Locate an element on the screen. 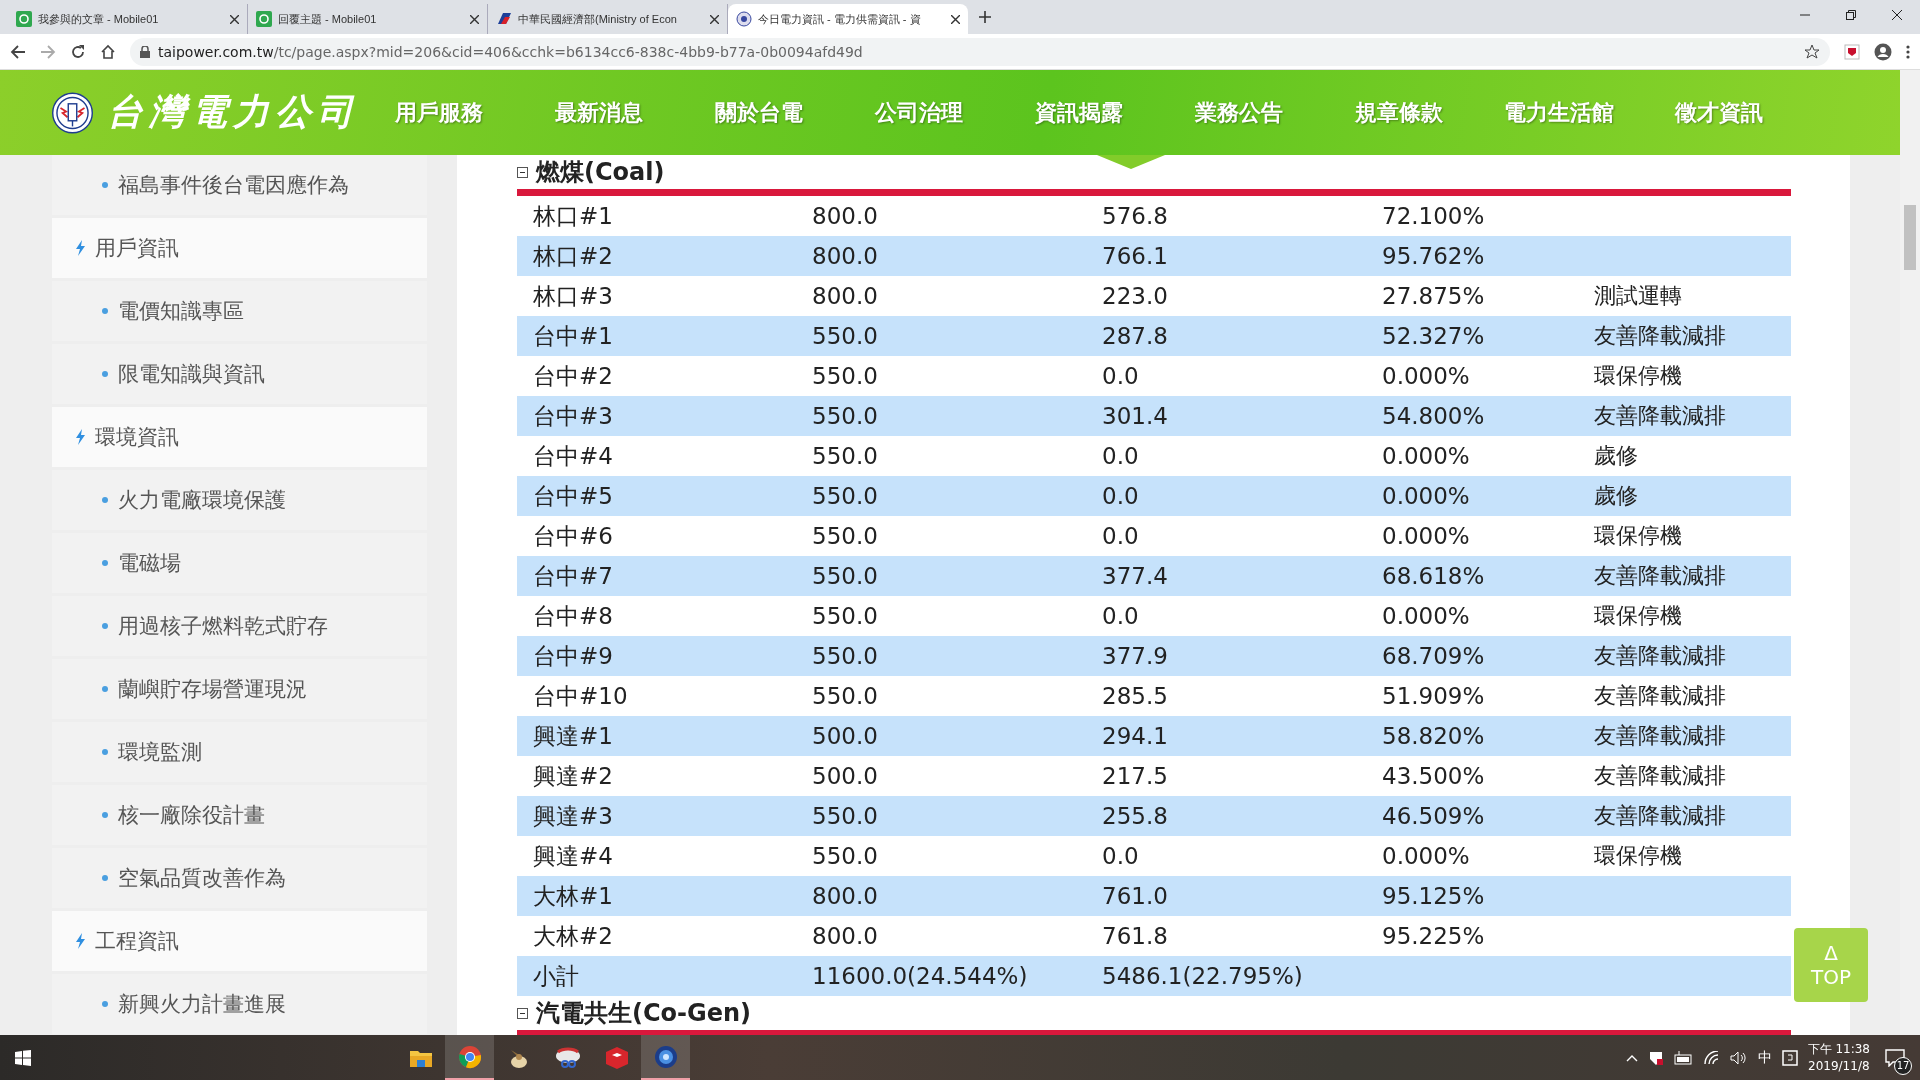 The width and height of the screenshot is (1920, 1080). ratio-cell-text: 0.000% is located at coordinates (1426, 616).